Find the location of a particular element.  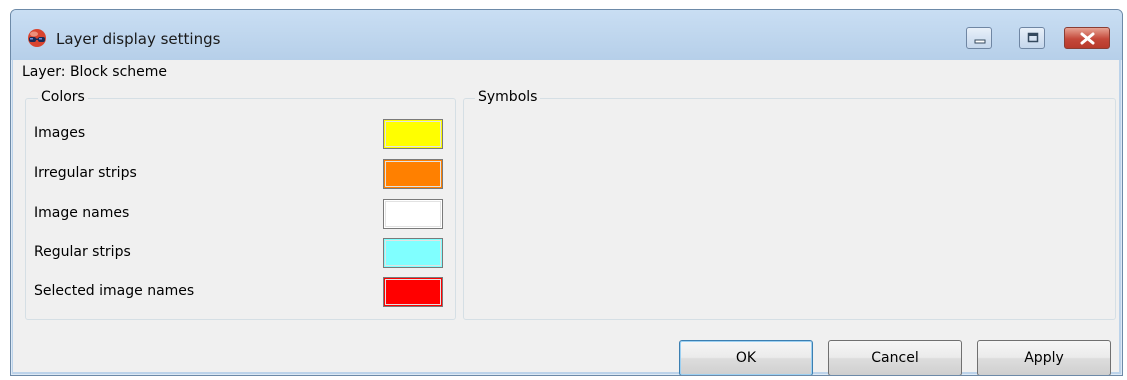

symbols-group-title: Symbols is located at coordinates (508, 97).